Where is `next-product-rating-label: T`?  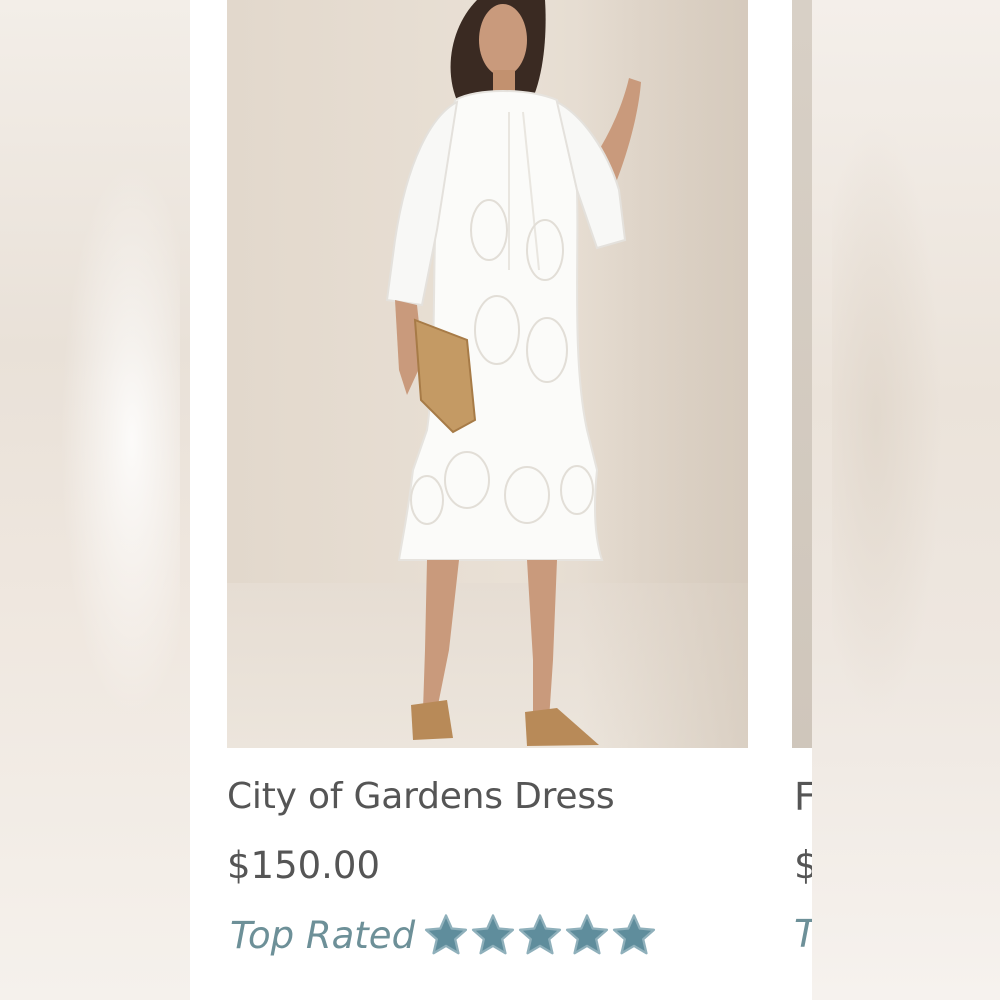 next-product-rating-label: T is located at coordinates (803, 934).